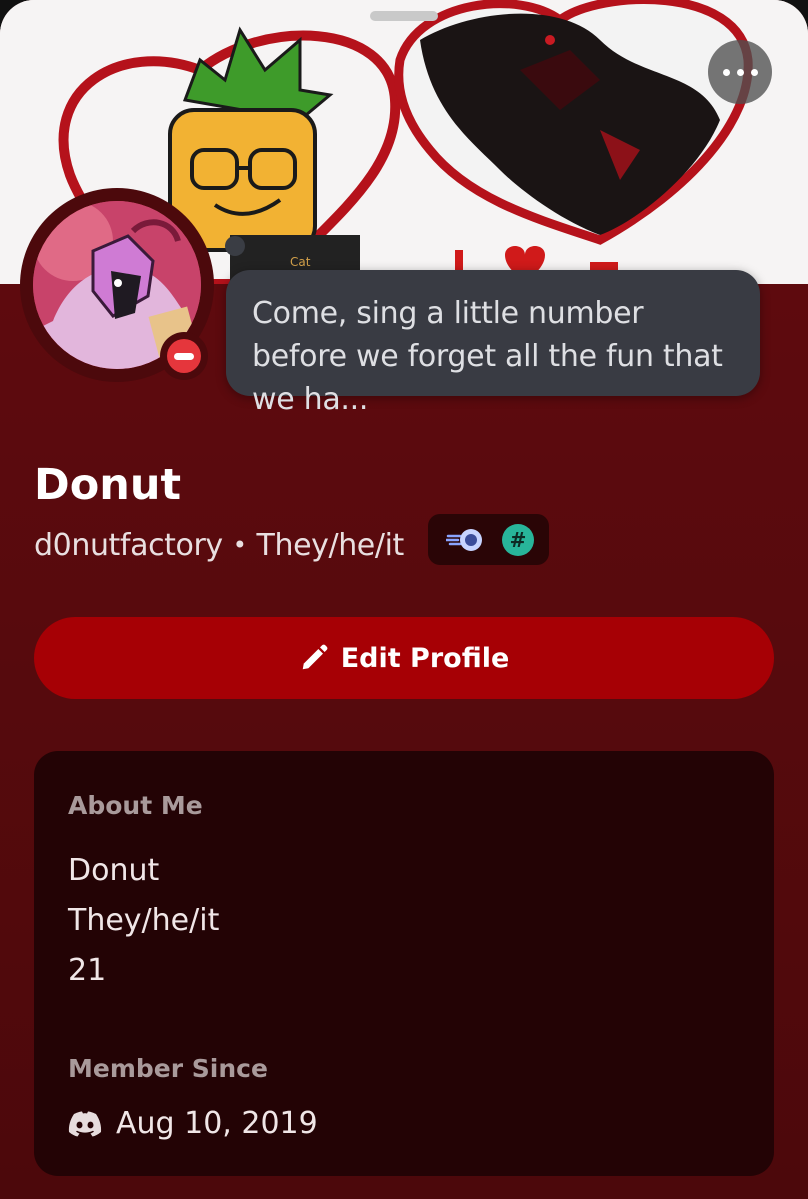 Image resolution: width=808 pixels, height=1199 pixels. What do you see at coordinates (87, 970) in the screenshot?
I see `about-line: 21` at bounding box center [87, 970].